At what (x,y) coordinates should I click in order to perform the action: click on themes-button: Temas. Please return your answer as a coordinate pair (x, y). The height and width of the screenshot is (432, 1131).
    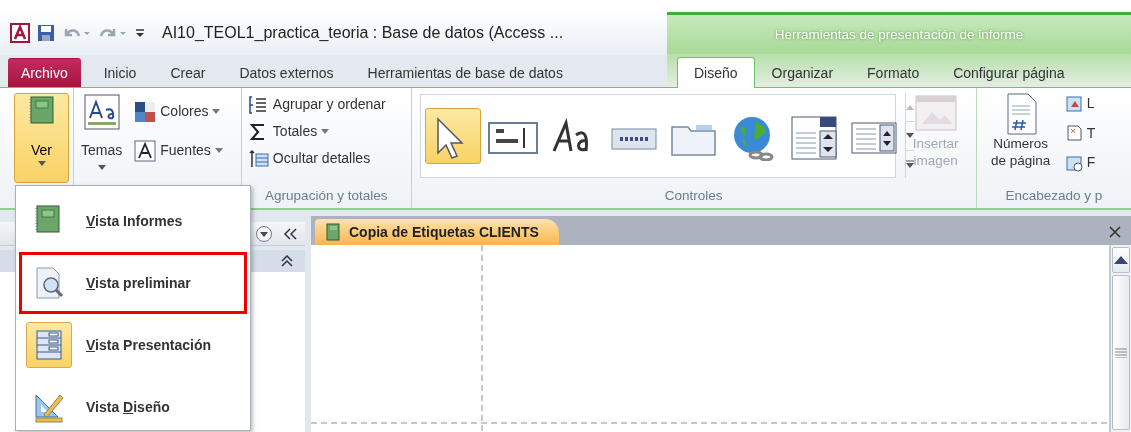
    Looking at the image, I should click on (102, 139).